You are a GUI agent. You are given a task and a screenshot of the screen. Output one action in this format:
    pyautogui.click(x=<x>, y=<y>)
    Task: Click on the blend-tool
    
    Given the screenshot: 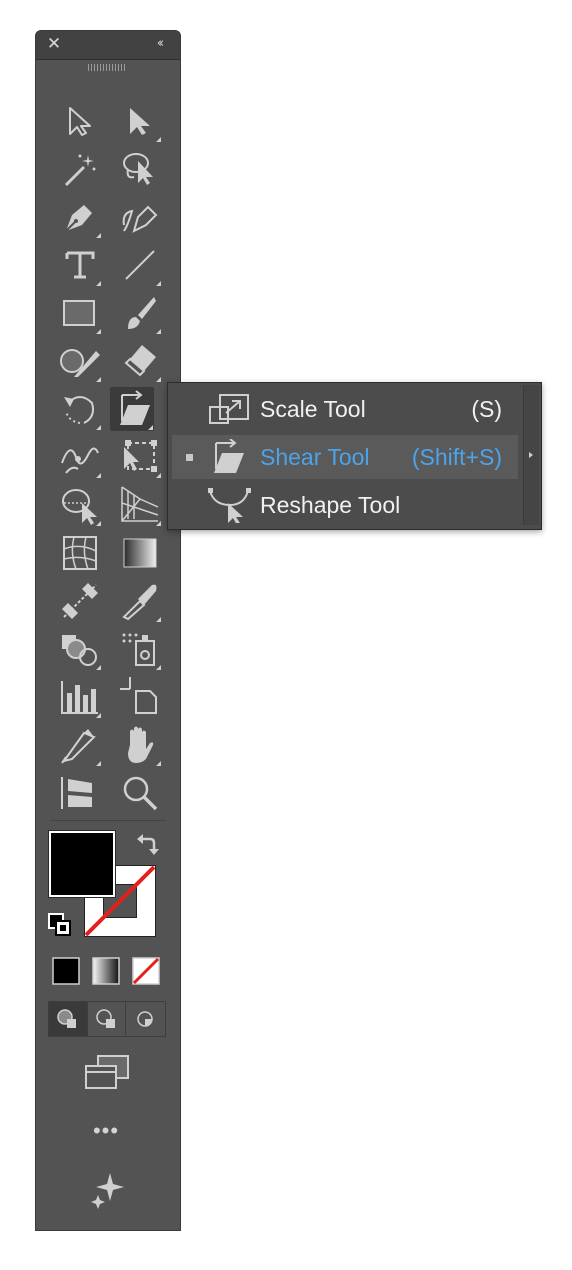 What is the action you would take?
    pyautogui.click(x=80, y=601)
    